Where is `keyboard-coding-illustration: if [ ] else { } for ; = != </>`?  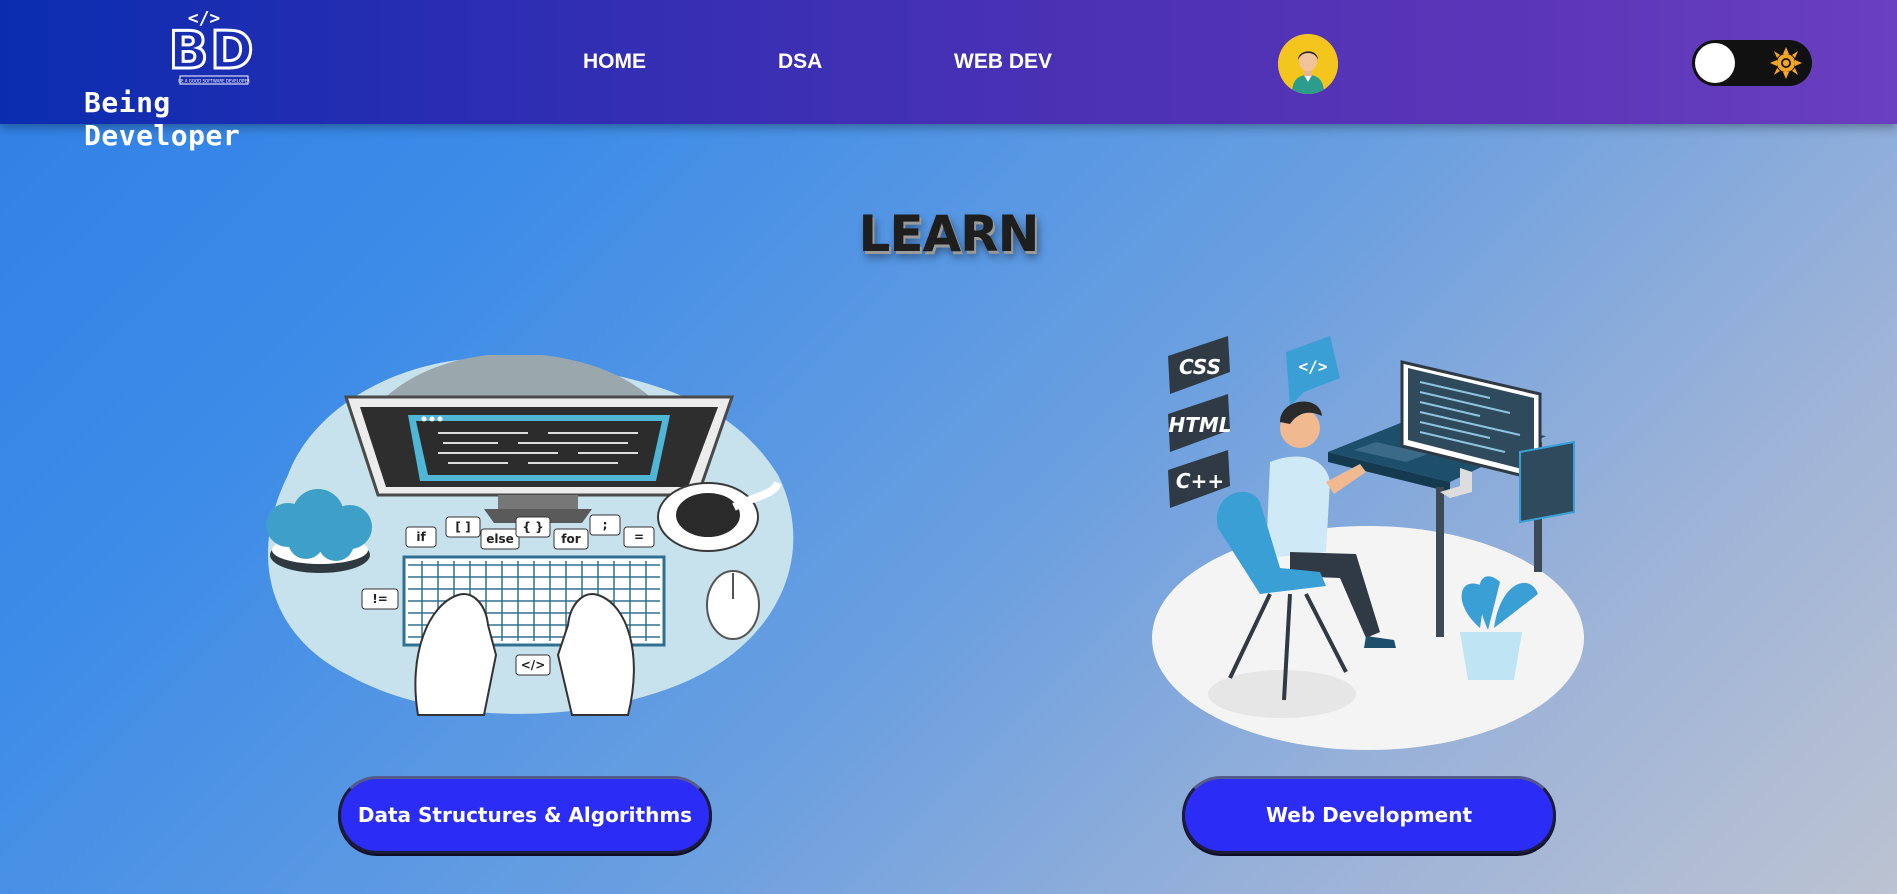 keyboard-coding-illustration: if [ ] else { } for ; = != </> is located at coordinates (530, 535).